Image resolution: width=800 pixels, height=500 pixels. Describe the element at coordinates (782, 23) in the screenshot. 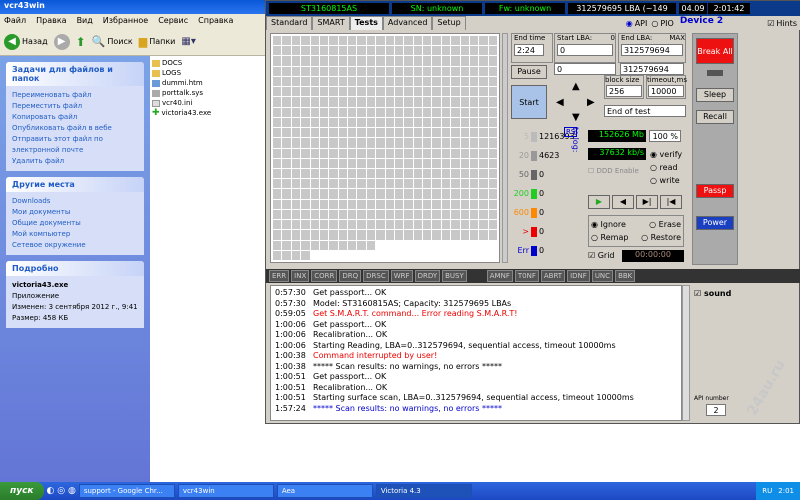

I see `hints-checkbox: ☑ Hints` at that location.